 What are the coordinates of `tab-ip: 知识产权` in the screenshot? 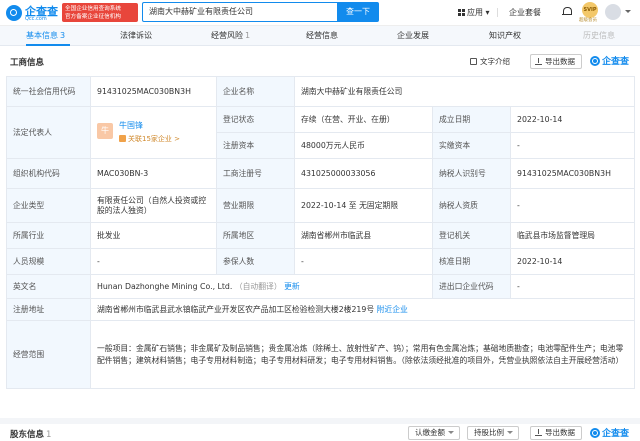 It's located at (505, 35).